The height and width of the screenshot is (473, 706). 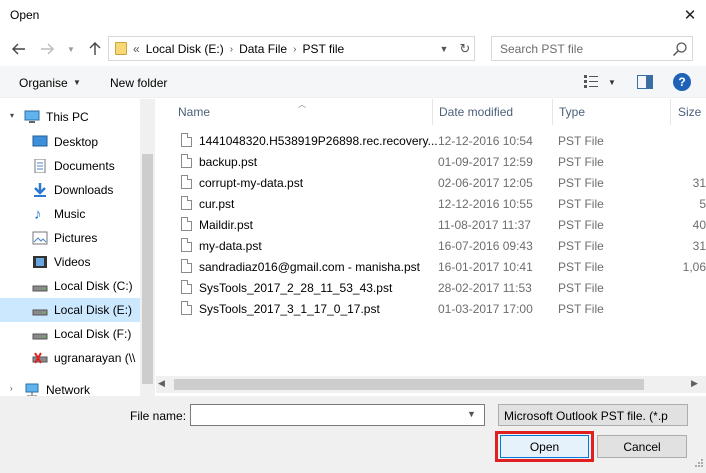 I want to click on file-row: Maildir.pst 11-08-2017 11:37 PST File 40, so click(x=441, y=224).